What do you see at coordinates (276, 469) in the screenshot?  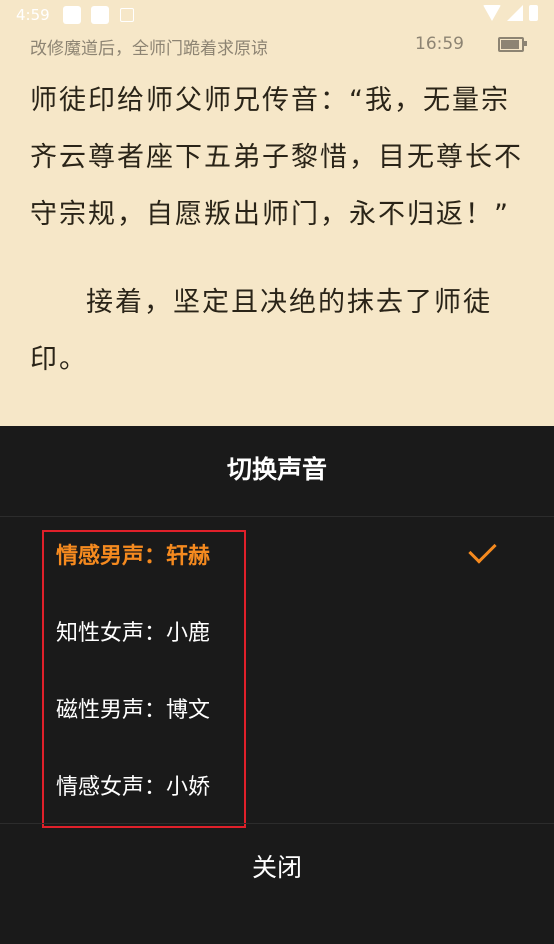 I see `sheet-title: 切换声音` at bounding box center [276, 469].